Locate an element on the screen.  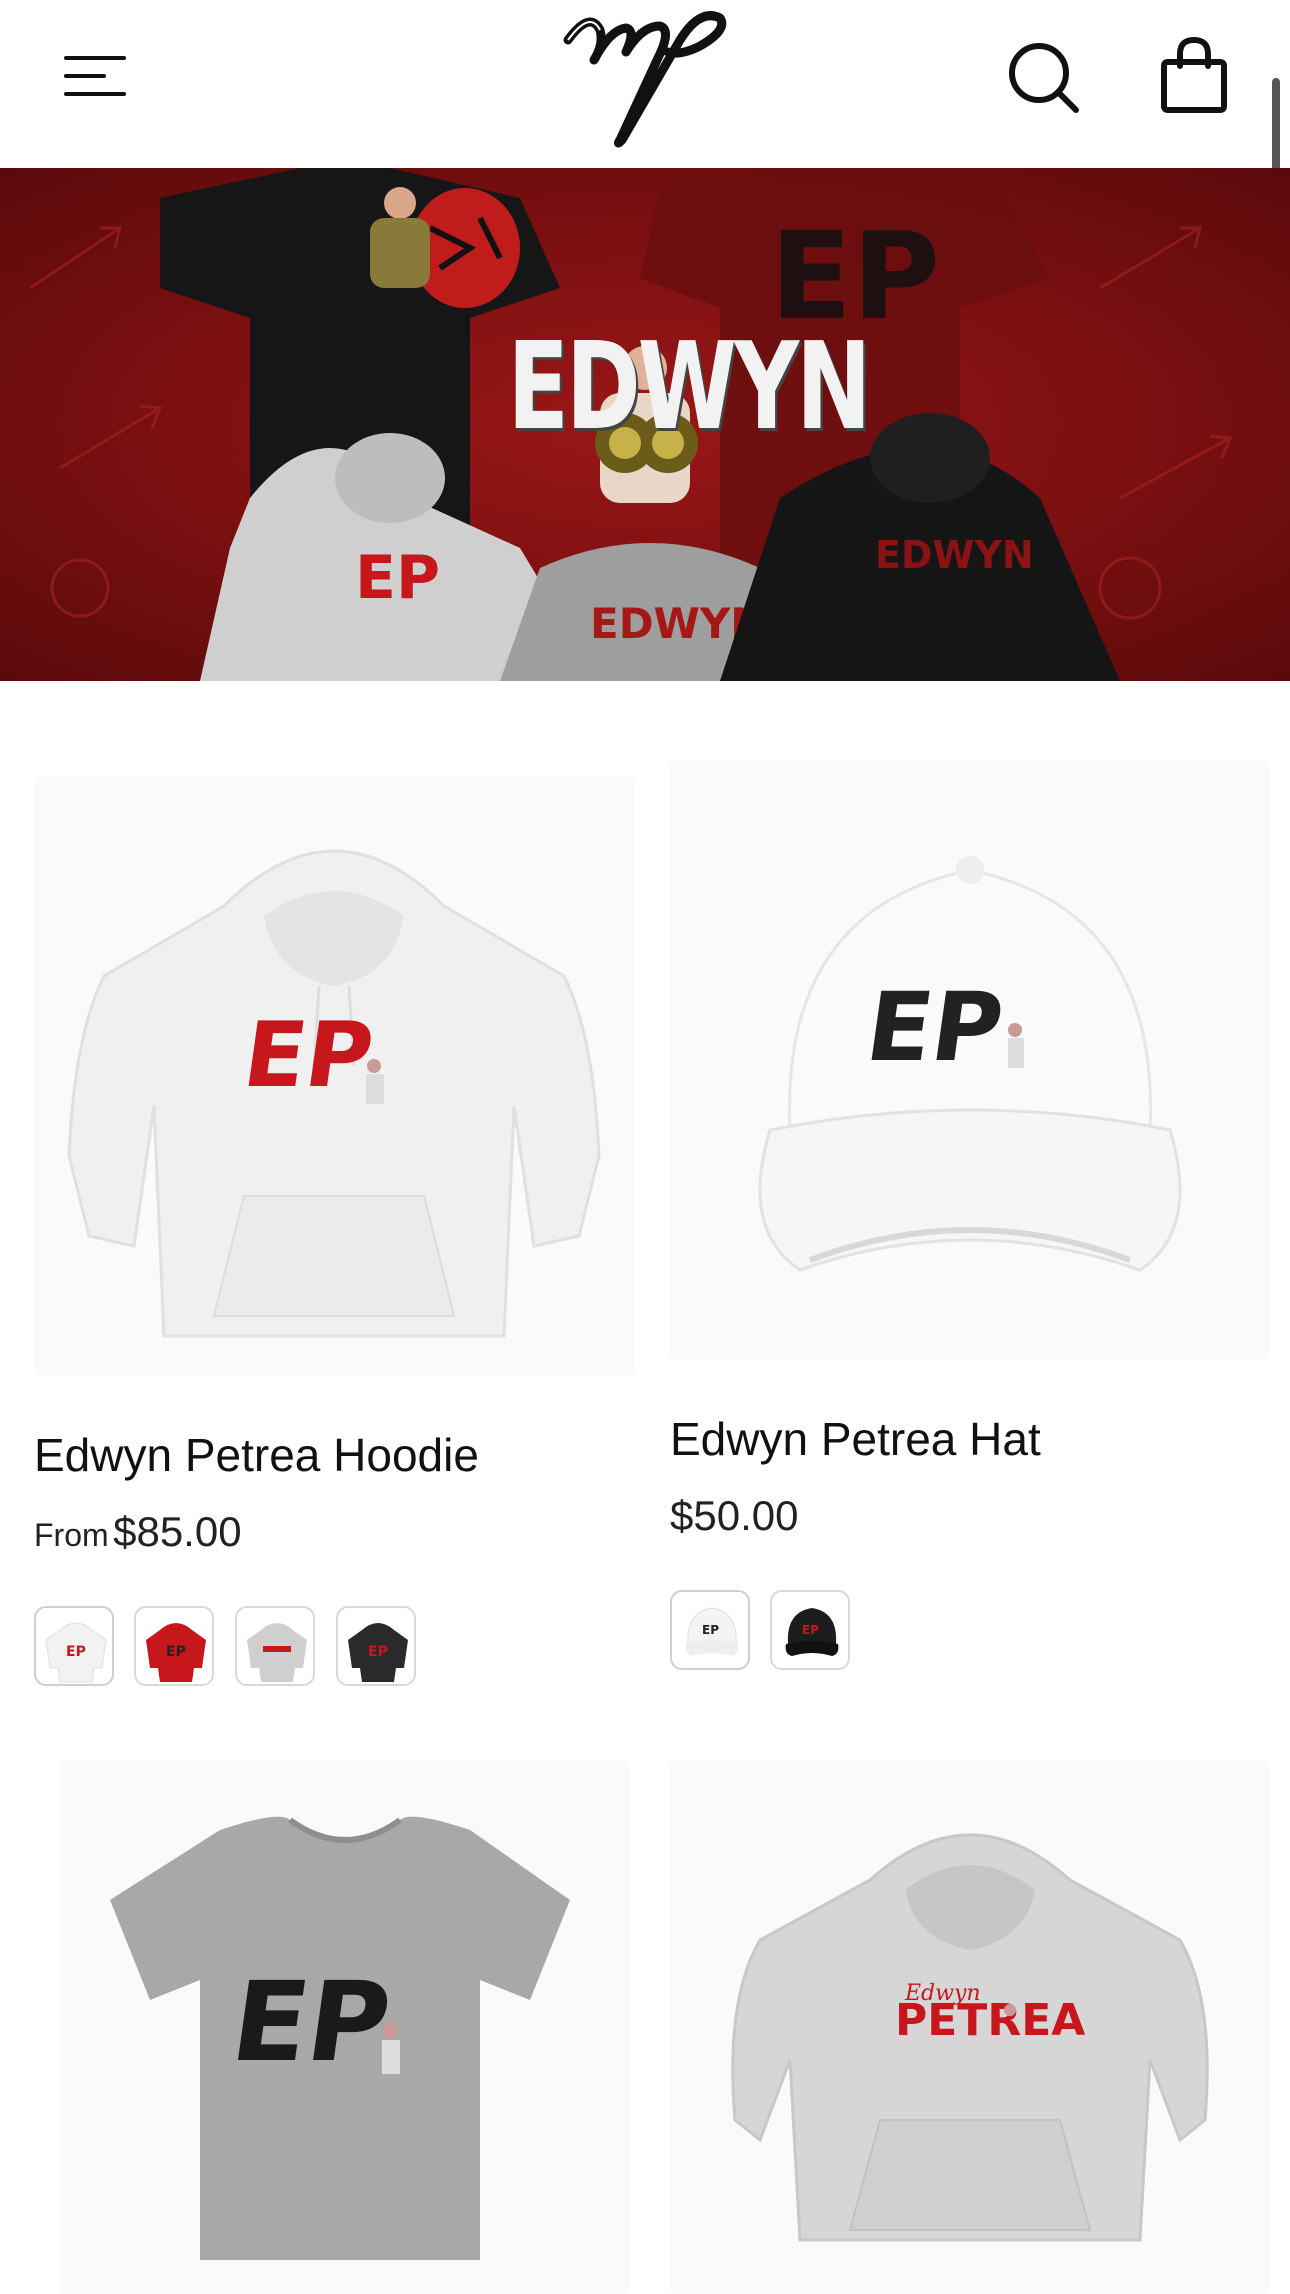
product-image: PETREA Edwyn is located at coordinates (970, 2027).